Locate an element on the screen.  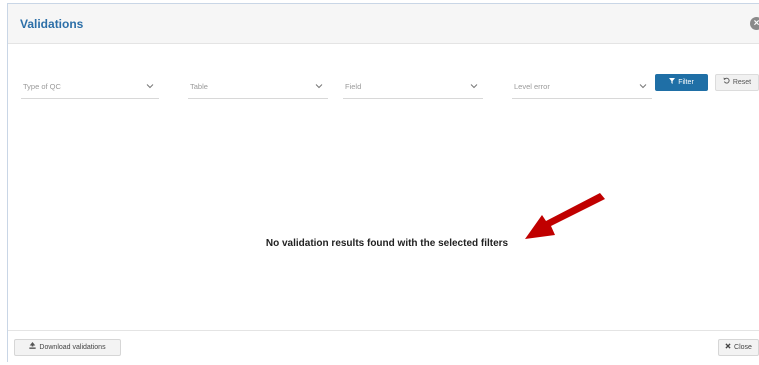
close-button: Close is located at coordinates (738, 347).